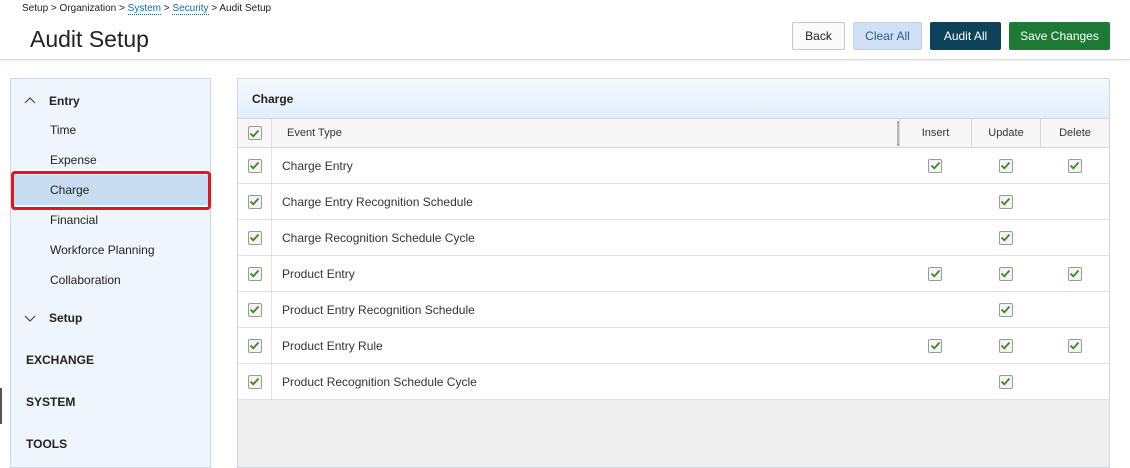  I want to click on column-header-update: Update, so click(1005, 133).